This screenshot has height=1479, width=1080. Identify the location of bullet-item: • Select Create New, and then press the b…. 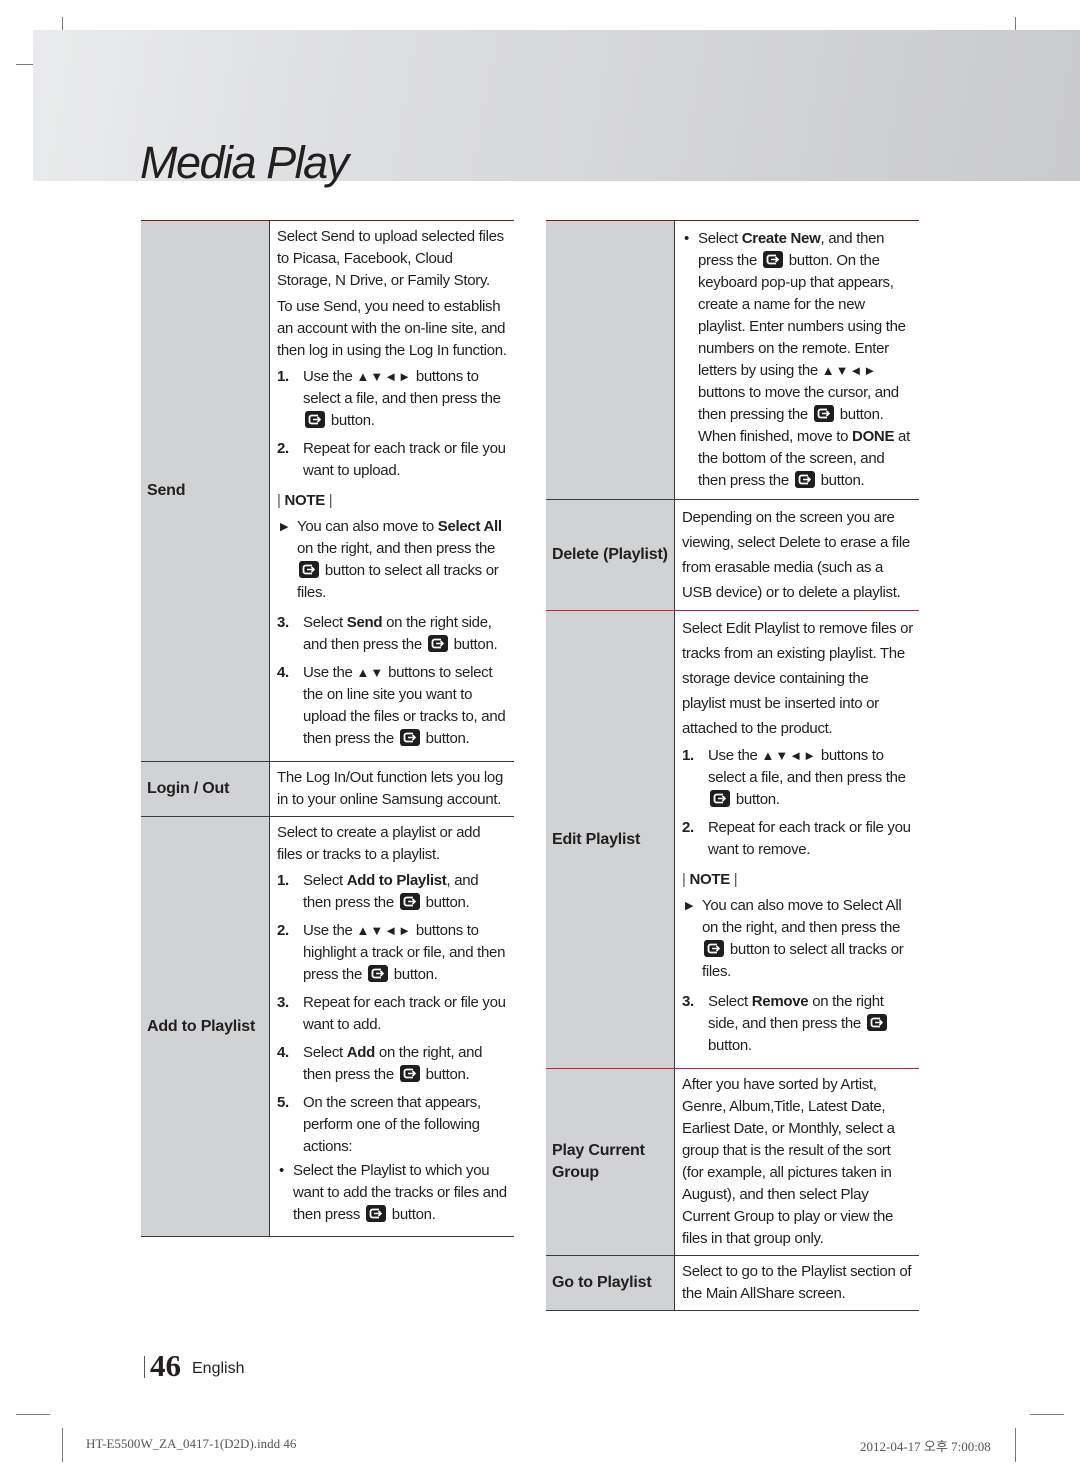
(797, 359).